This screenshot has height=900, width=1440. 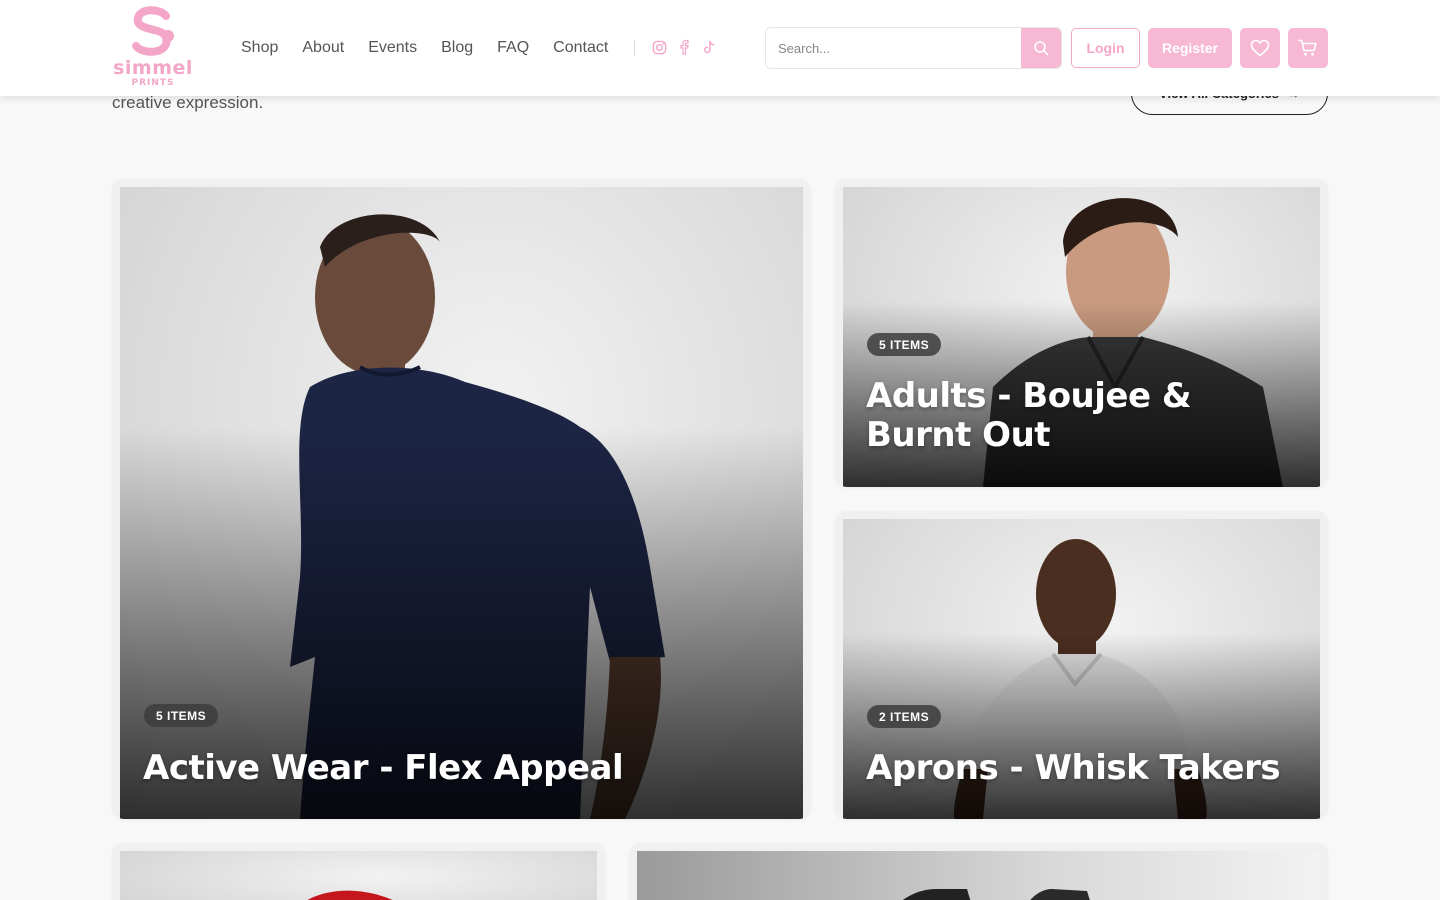 I want to click on search-box, so click(x=913, y=48).